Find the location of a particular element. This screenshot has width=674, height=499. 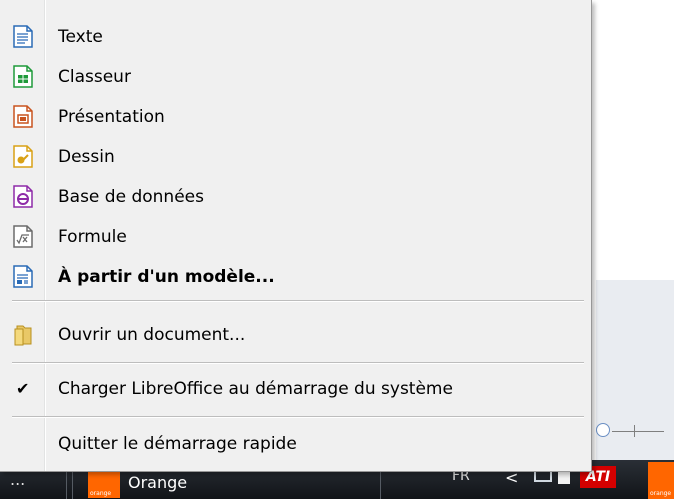

template-icon is located at coordinates (24, 277).